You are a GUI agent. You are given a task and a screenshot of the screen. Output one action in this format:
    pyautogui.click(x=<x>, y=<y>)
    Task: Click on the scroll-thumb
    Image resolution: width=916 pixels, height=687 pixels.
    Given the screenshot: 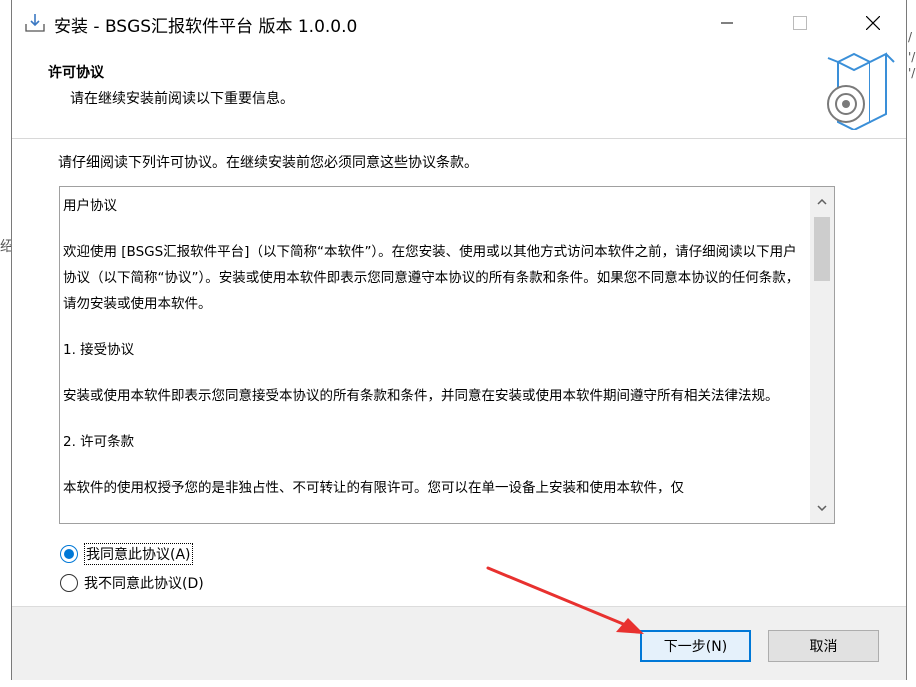 What is the action you would take?
    pyautogui.click(x=822, y=249)
    